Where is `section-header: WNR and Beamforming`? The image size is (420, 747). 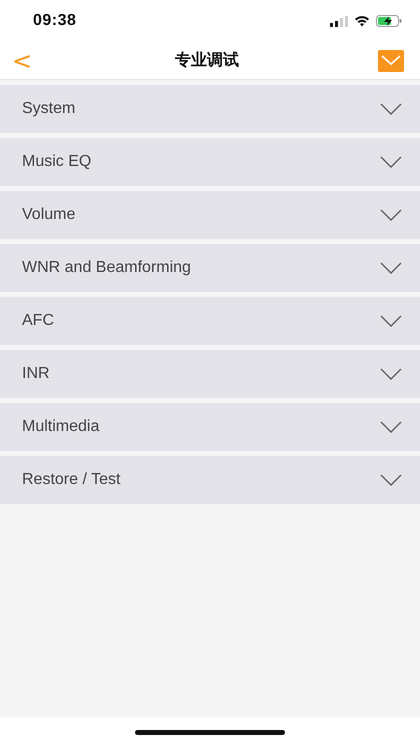
section-header: WNR and Beamforming is located at coordinates (210, 268).